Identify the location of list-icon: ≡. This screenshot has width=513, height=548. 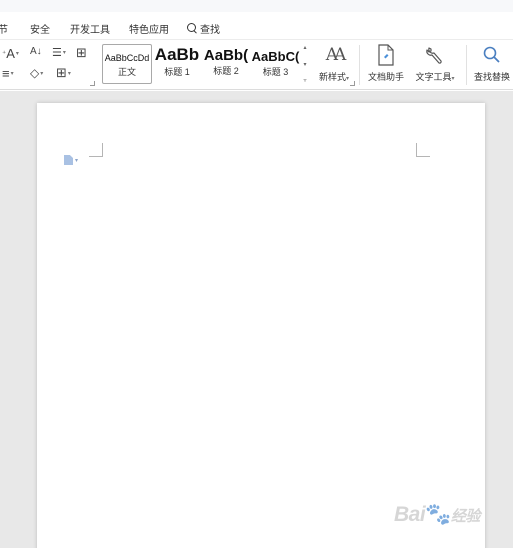
(6, 73).